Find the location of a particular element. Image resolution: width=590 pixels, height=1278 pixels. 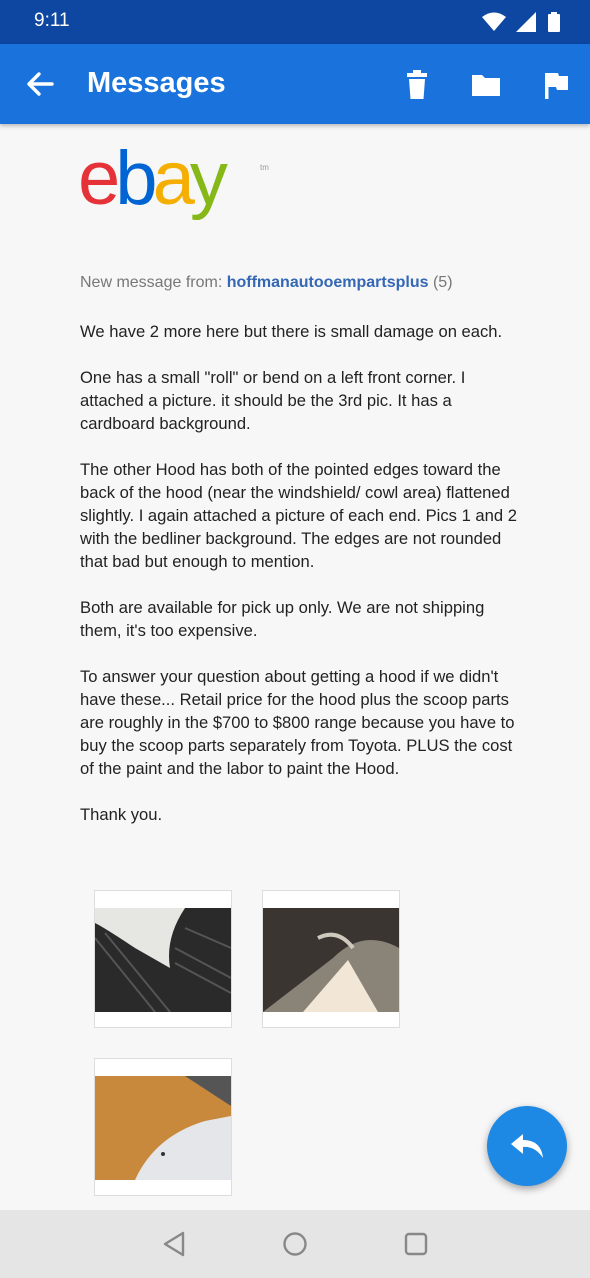

svg-text: ebay is located at coordinates (153, 179).